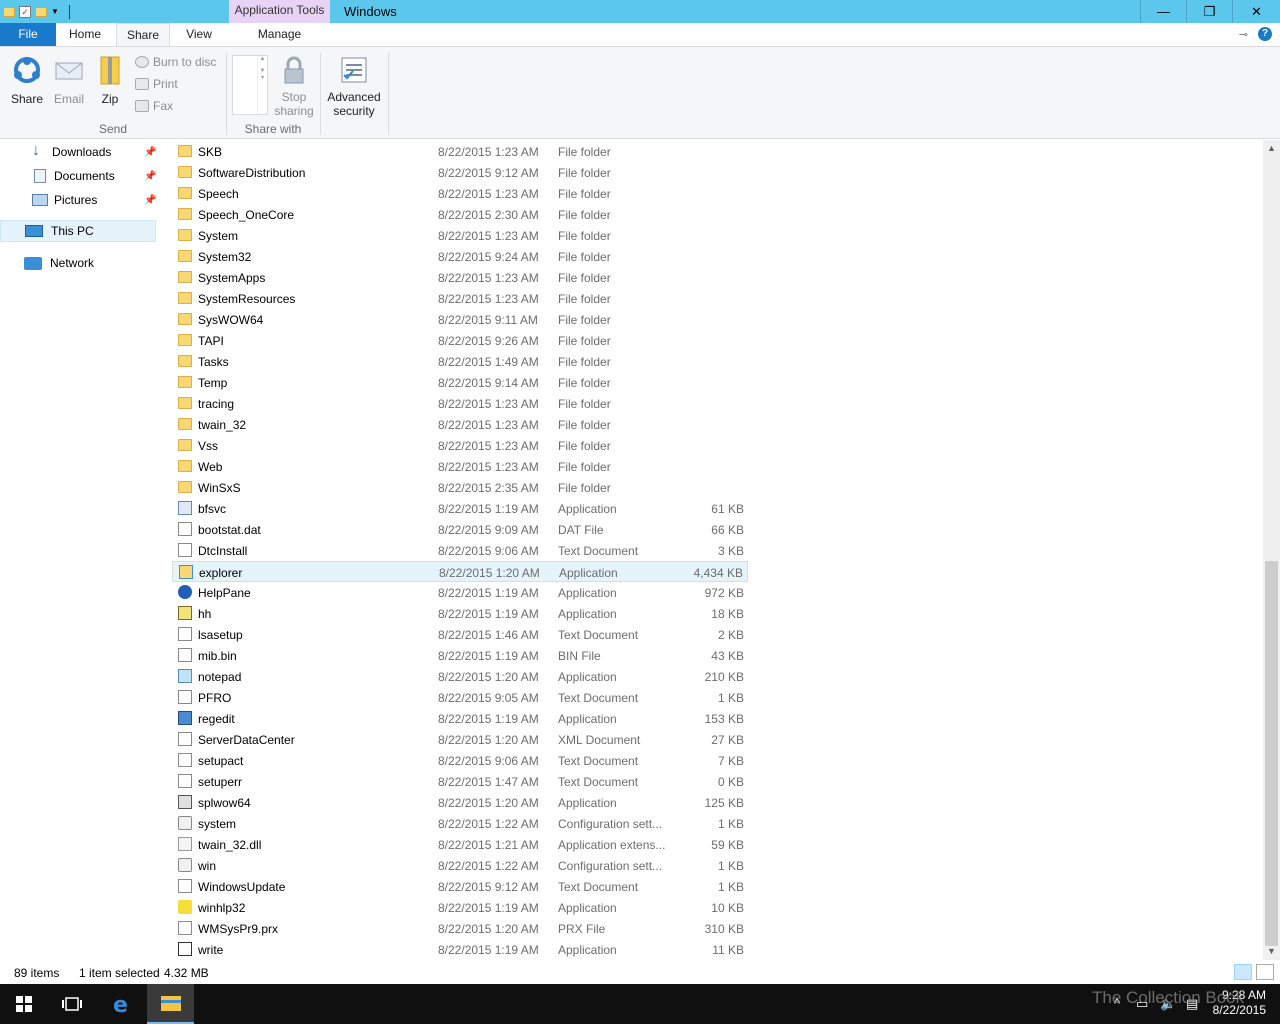  What do you see at coordinates (1271, 753) in the screenshot?
I see `scroll-thumb` at bounding box center [1271, 753].